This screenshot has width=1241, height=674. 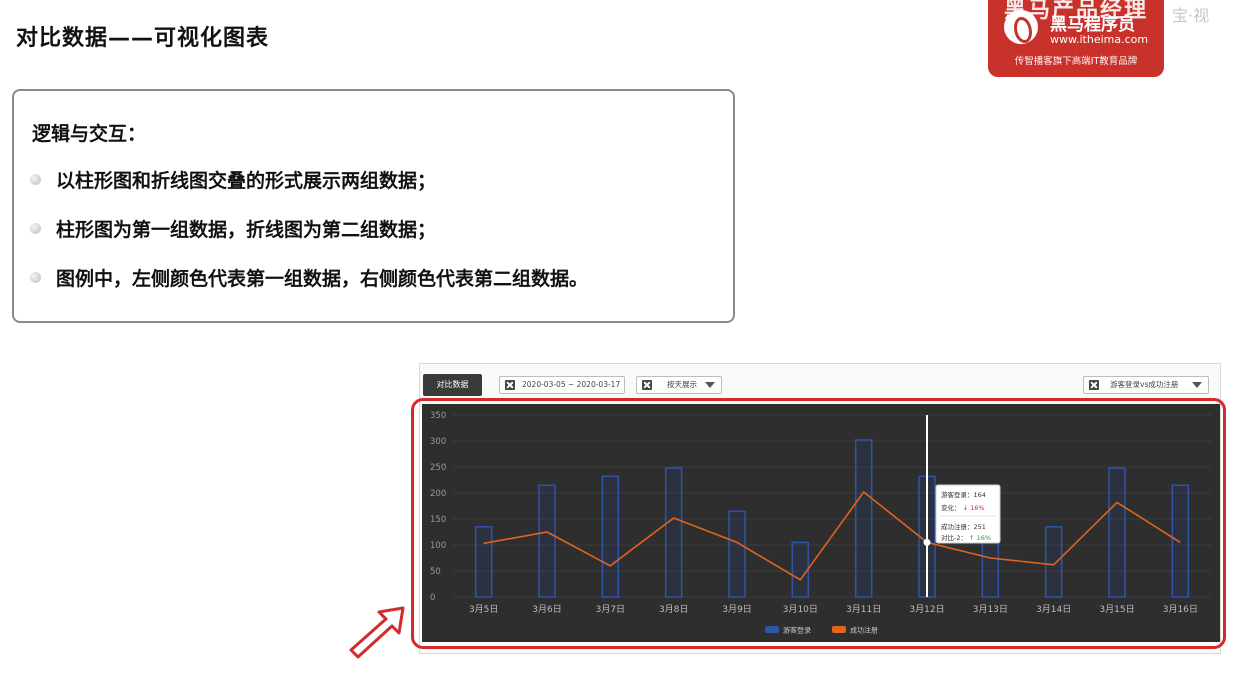 I want to click on pointer-arrow-icon, so click(x=377, y=632).